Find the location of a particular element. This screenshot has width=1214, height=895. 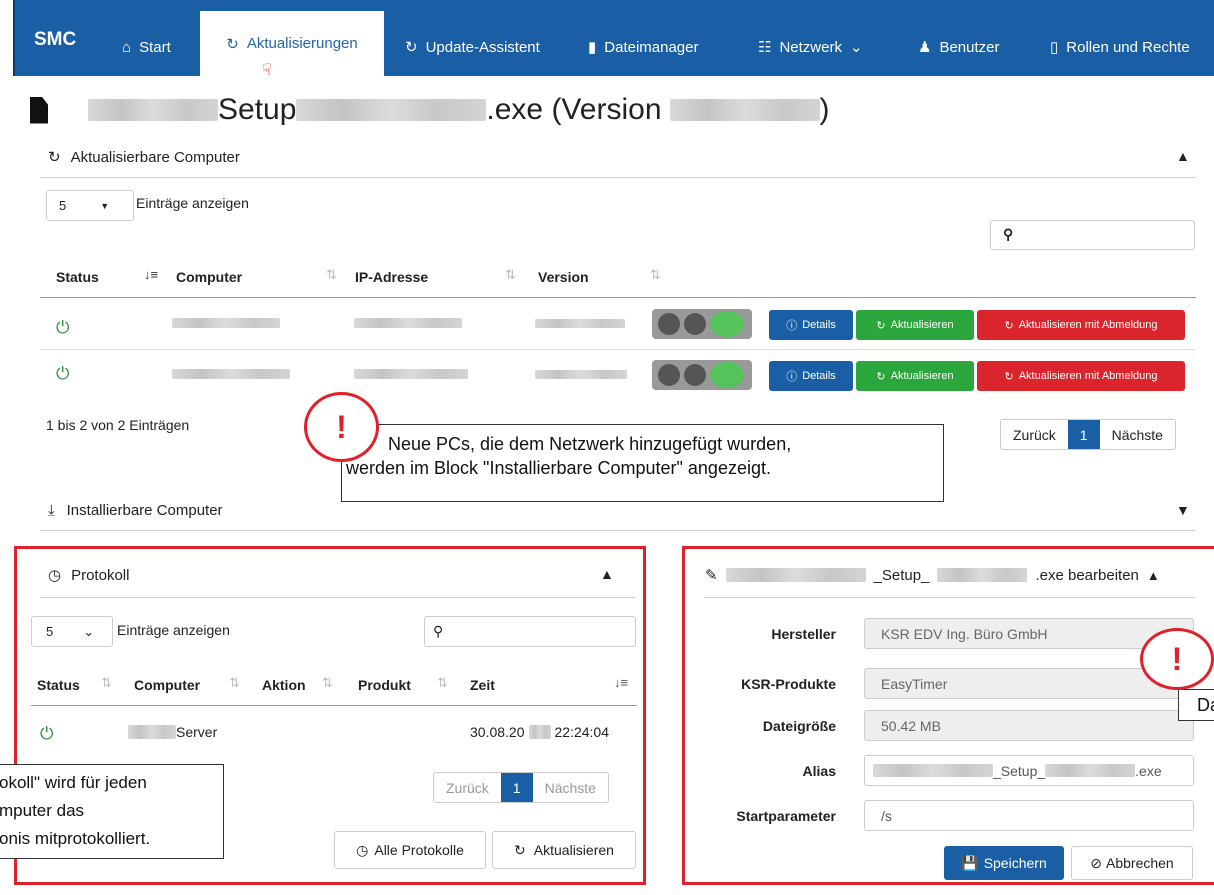

file-icon is located at coordinates (39, 110).